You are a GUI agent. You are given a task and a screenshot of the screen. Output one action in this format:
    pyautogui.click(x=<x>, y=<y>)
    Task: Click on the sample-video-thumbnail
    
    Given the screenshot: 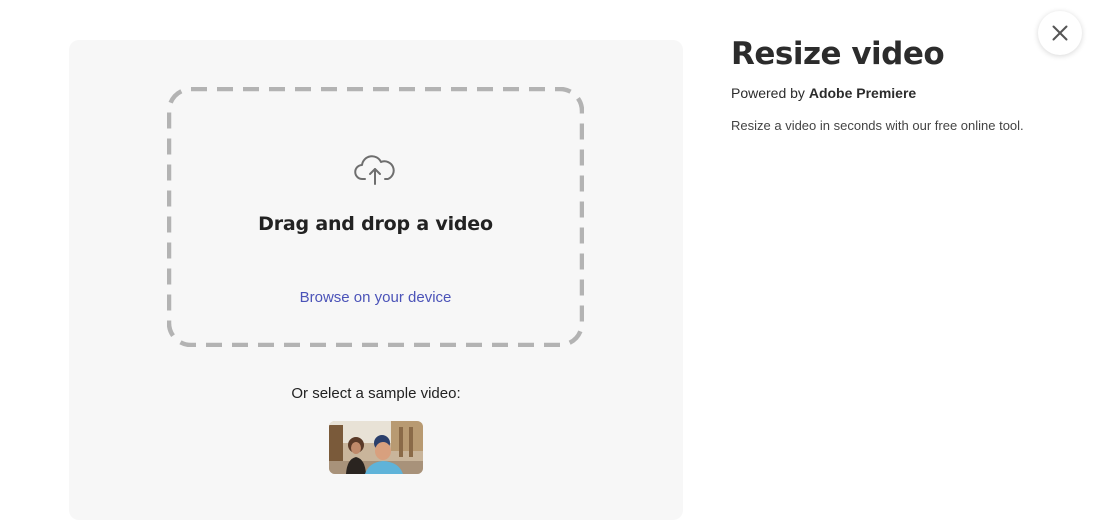 What is the action you would take?
    pyautogui.click(x=376, y=447)
    